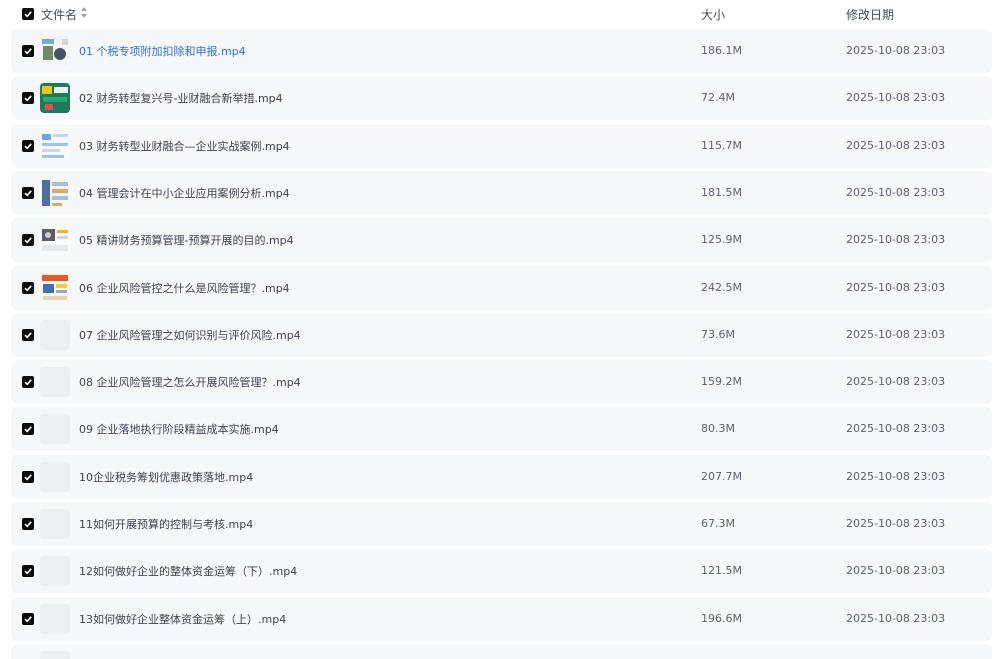 This screenshot has height=659, width=1000. Describe the element at coordinates (501, 651) in the screenshot. I see `file-row` at that location.